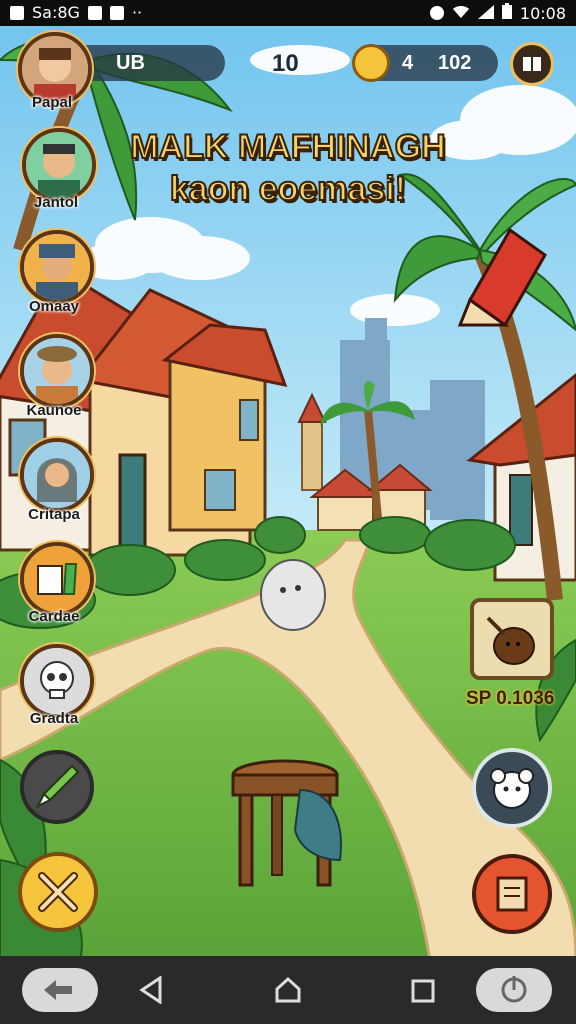 The height and width of the screenshot is (1024, 576). I want to click on coin-value: 102, so click(455, 63).